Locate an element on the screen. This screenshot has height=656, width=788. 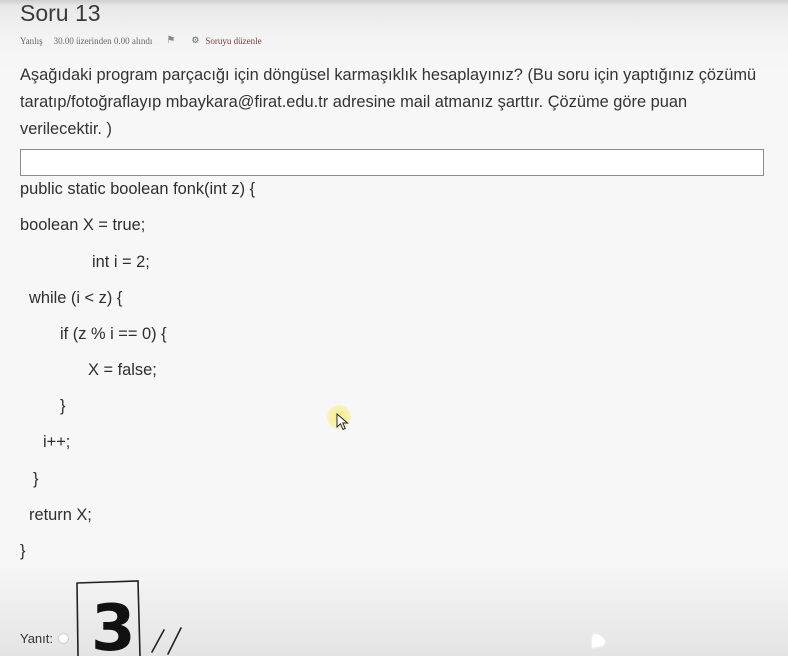
score-text: 30.00 üzerinden 0.00 alındı is located at coordinates (103, 40).